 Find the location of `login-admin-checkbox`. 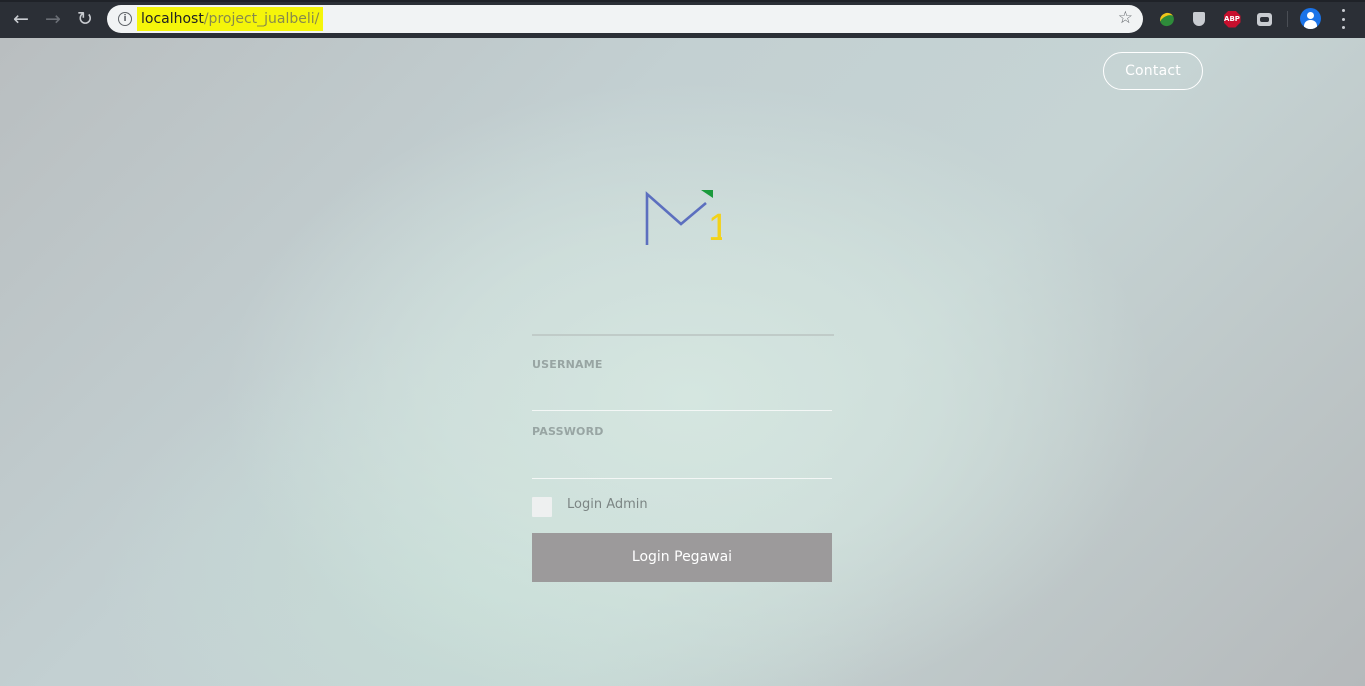

login-admin-checkbox is located at coordinates (542, 507).